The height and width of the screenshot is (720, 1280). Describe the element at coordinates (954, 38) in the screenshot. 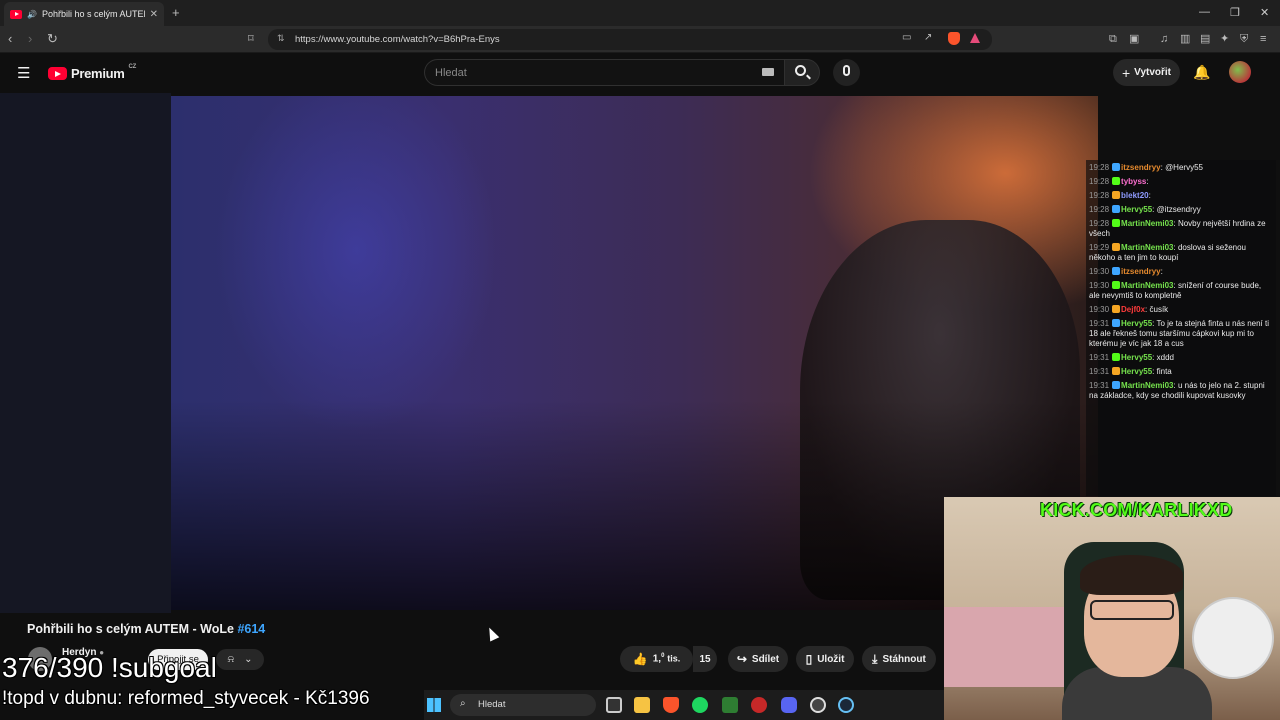

I see `brave-shield-icon` at that location.